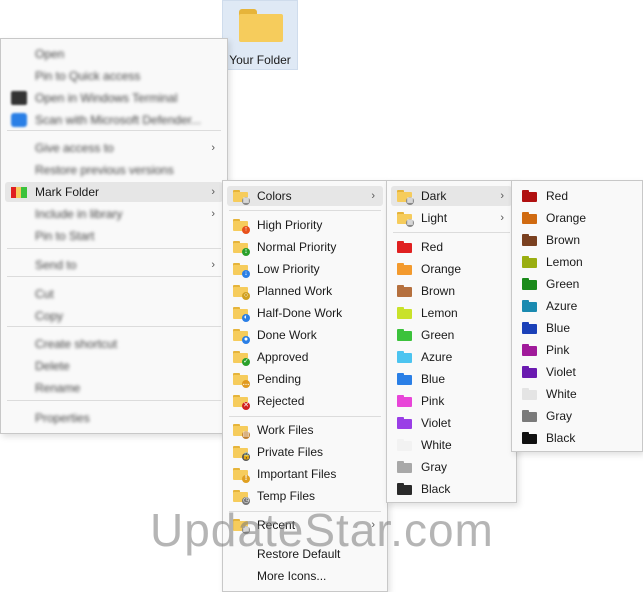  I want to click on menu-item-dark-gray: Gray, so click(577, 416).